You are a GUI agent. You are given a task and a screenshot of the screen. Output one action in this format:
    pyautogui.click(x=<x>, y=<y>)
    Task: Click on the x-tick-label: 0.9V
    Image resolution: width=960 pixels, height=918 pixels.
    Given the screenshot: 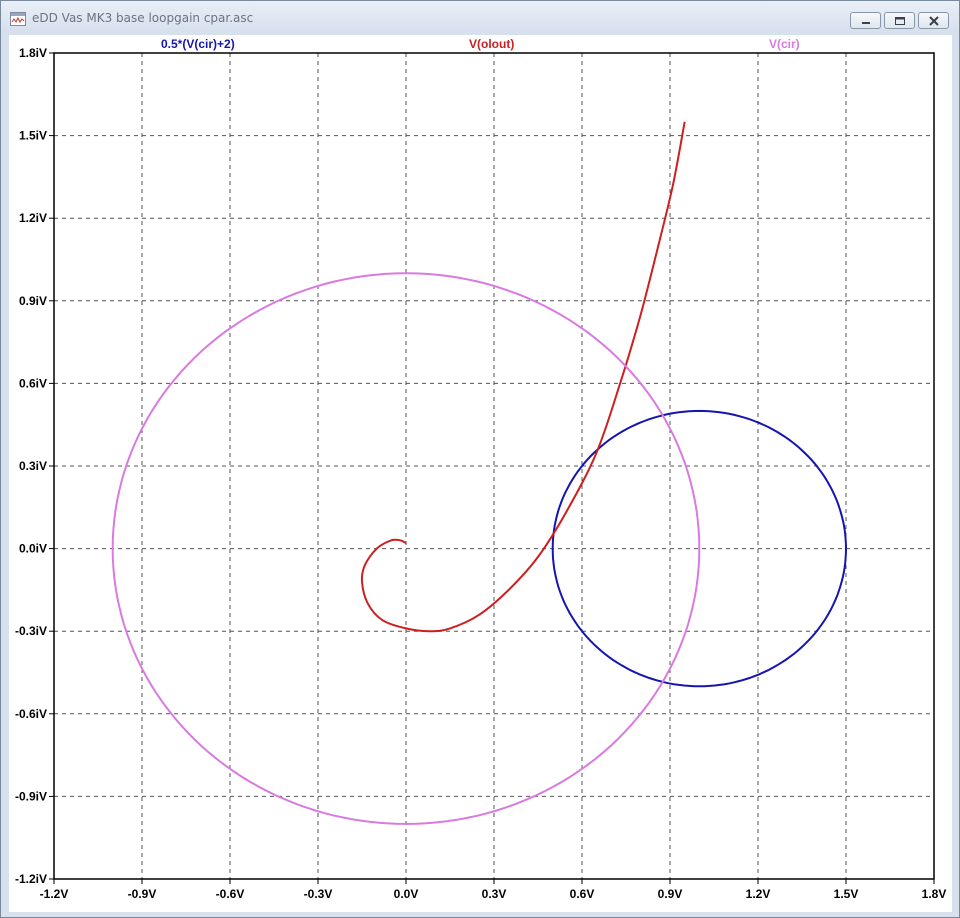 What is the action you would take?
    pyautogui.click(x=670, y=894)
    